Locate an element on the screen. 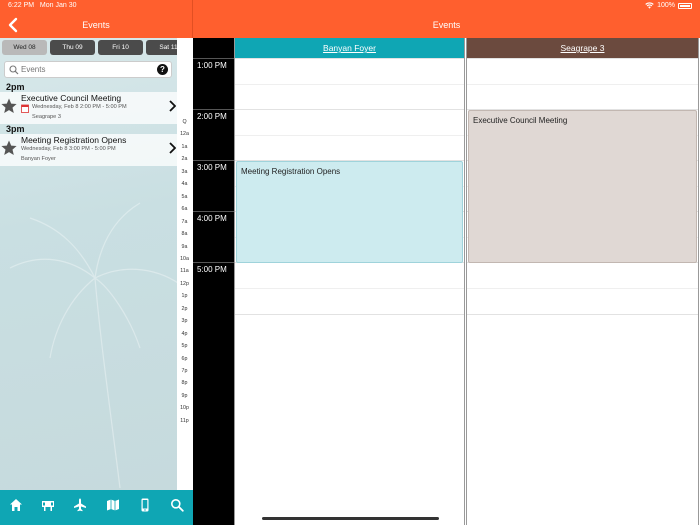  right-header: Events is located at coordinates (446, 25).